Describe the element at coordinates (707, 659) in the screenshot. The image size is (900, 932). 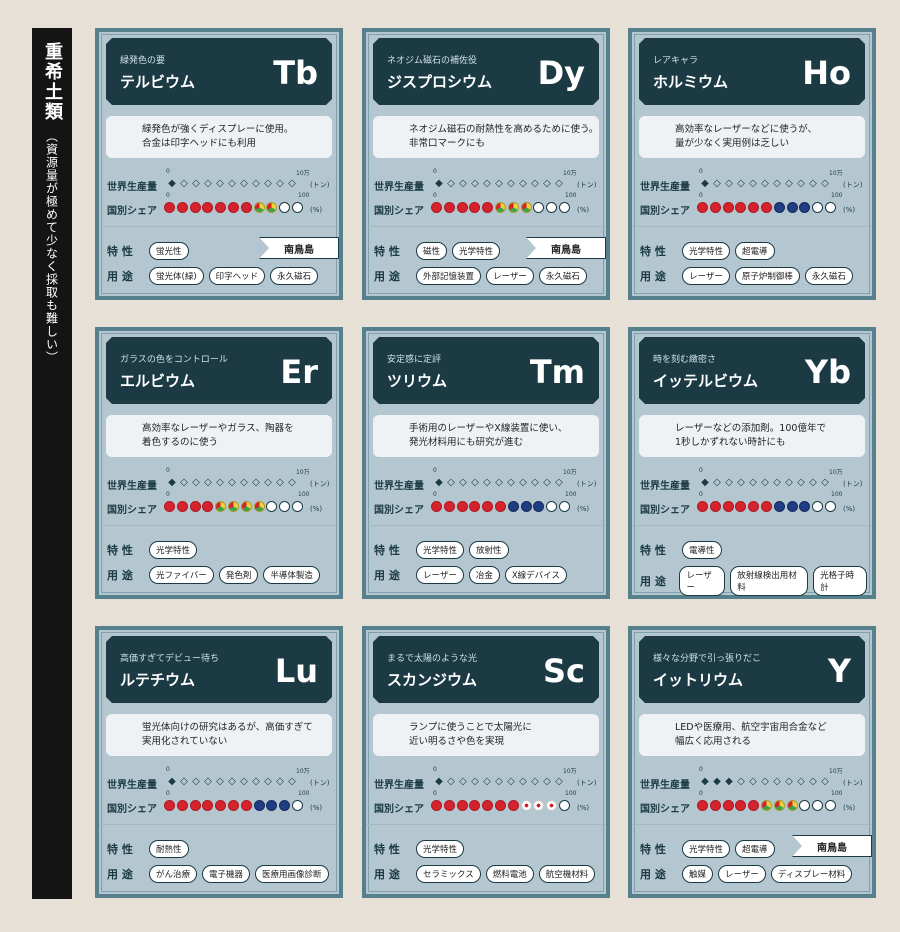
I see `element-tagline: 様々な分野で引っ張りだこ` at that location.